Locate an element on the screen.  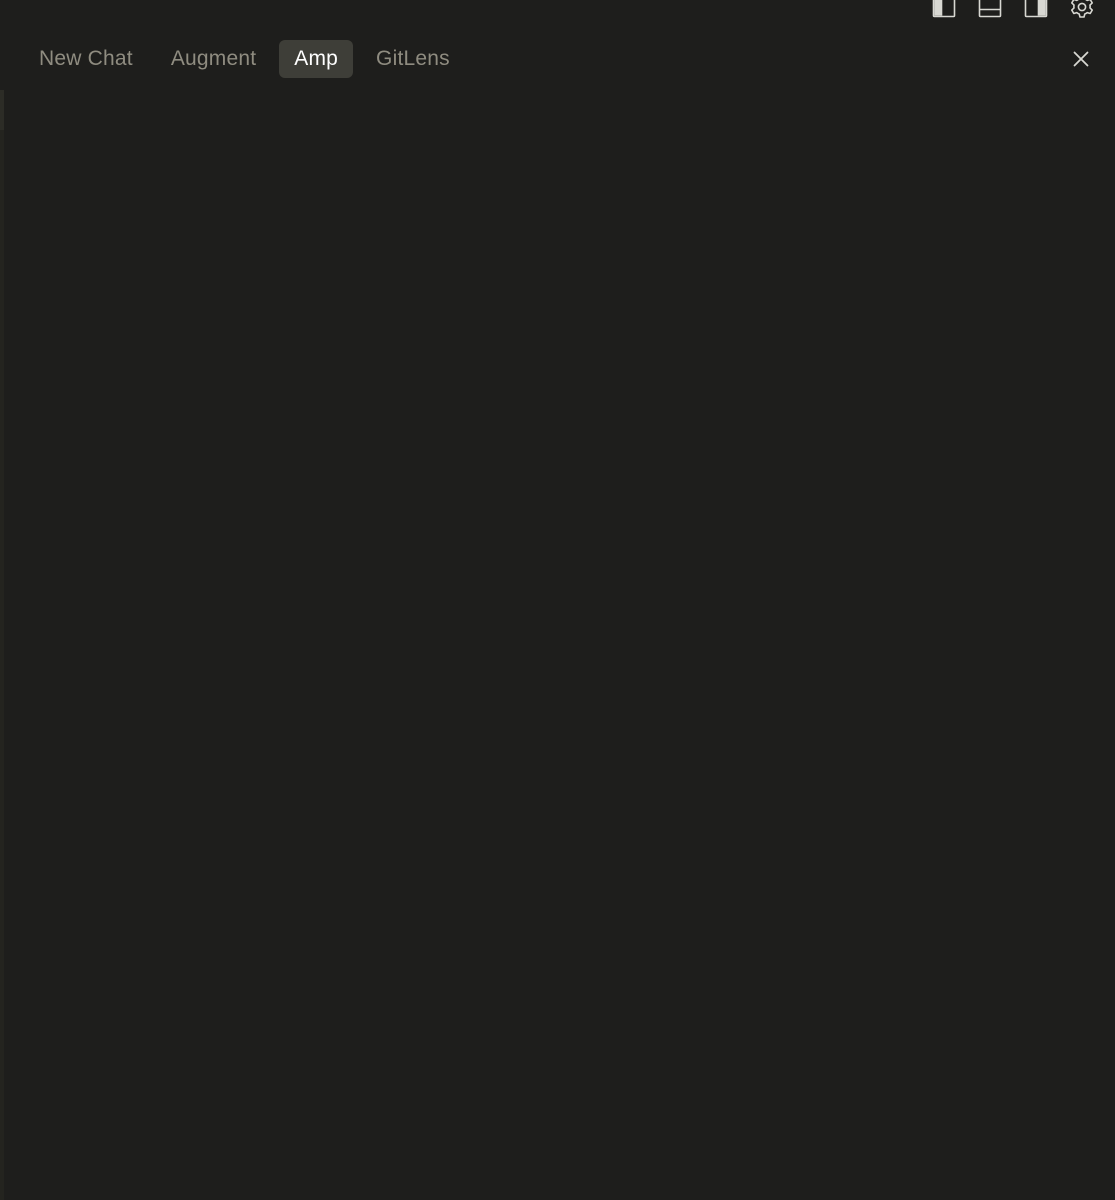
toggle-panel-button is located at coordinates (990, 10).